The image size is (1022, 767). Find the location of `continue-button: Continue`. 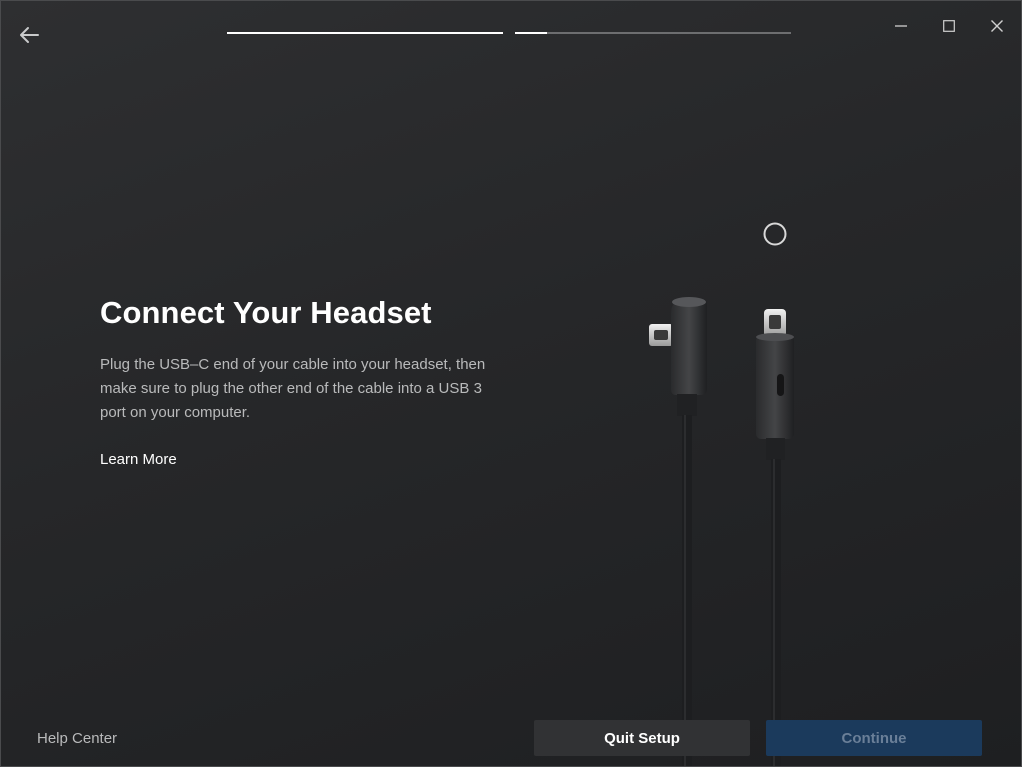

continue-button: Continue is located at coordinates (874, 738).